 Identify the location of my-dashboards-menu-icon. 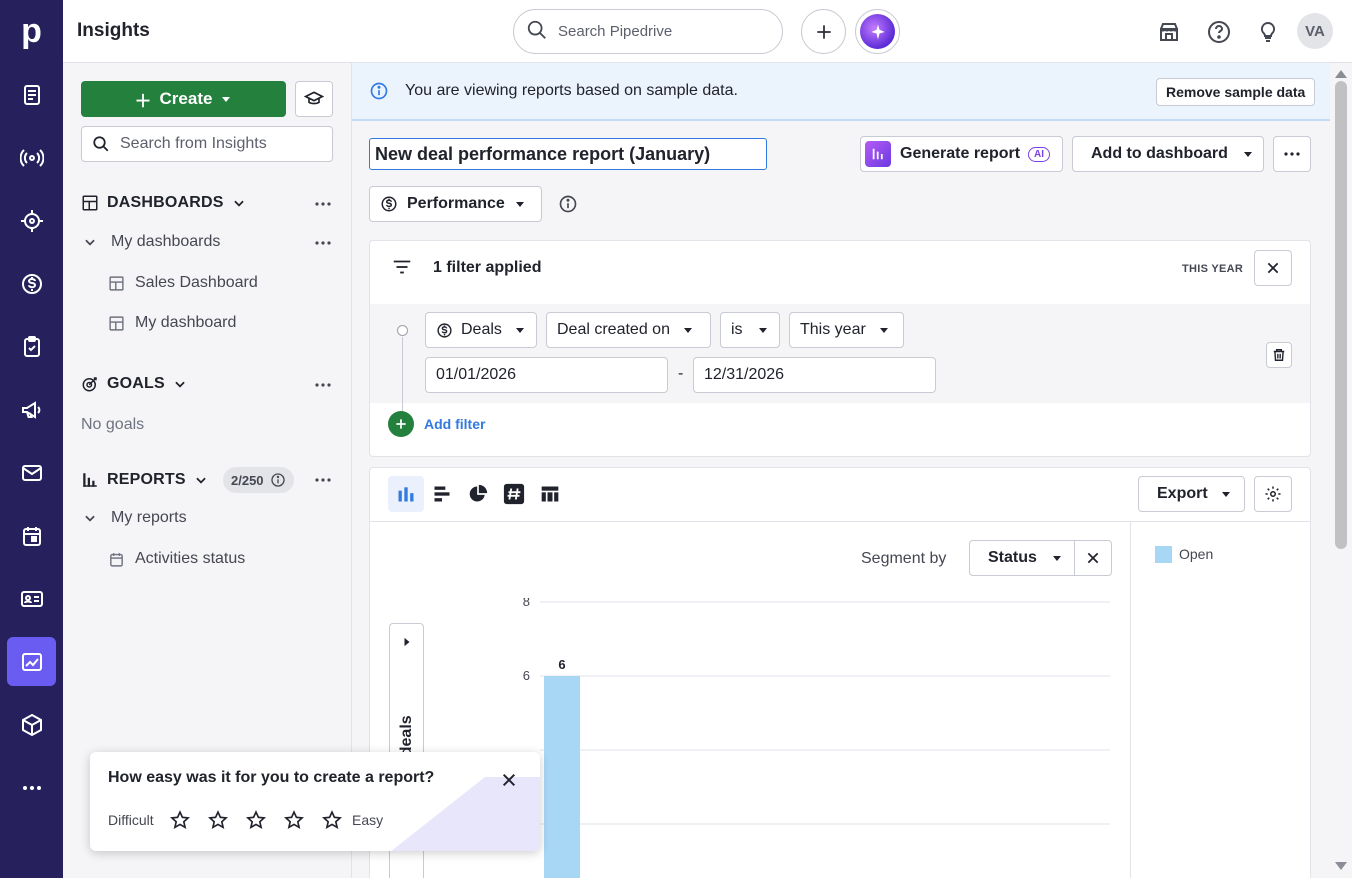
(323, 243).